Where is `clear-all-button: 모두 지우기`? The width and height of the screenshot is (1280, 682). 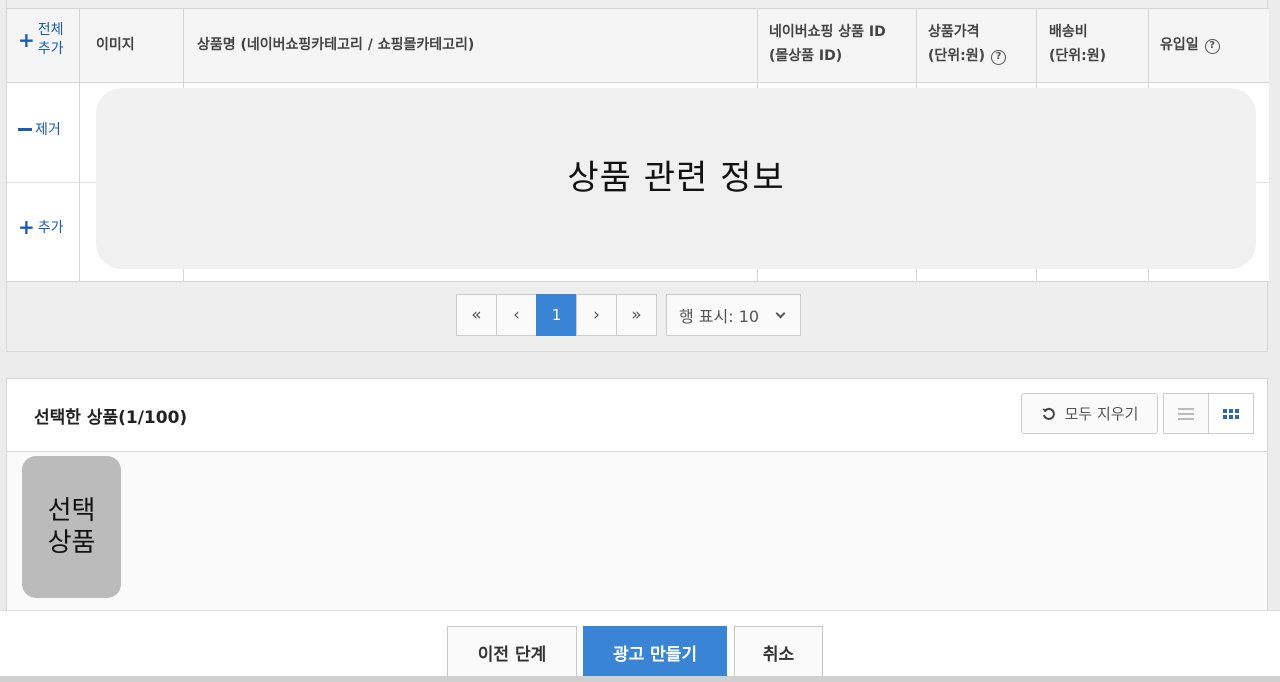 clear-all-button: 모두 지우기 is located at coordinates (1089, 413).